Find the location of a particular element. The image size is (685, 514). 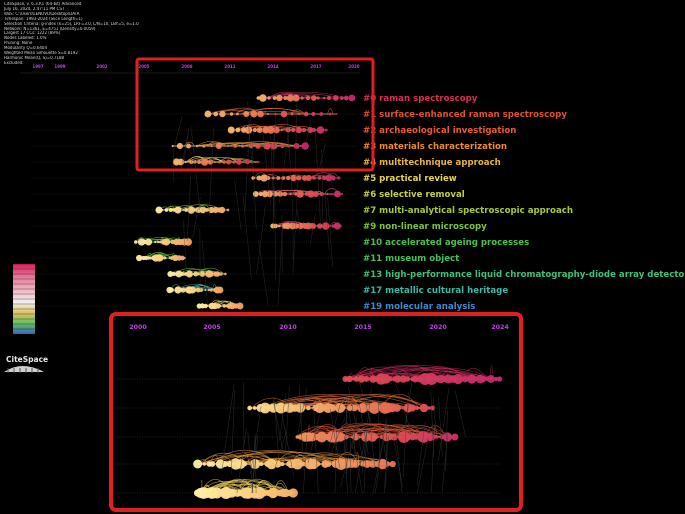

cluster-label: #6 selective removal is located at coordinates (414, 195).